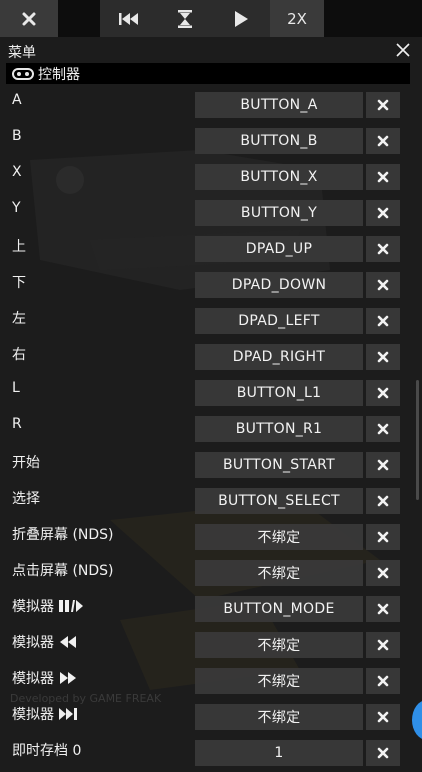  I want to click on binding-row: 上 DPAD_UP, so click(211, 250).